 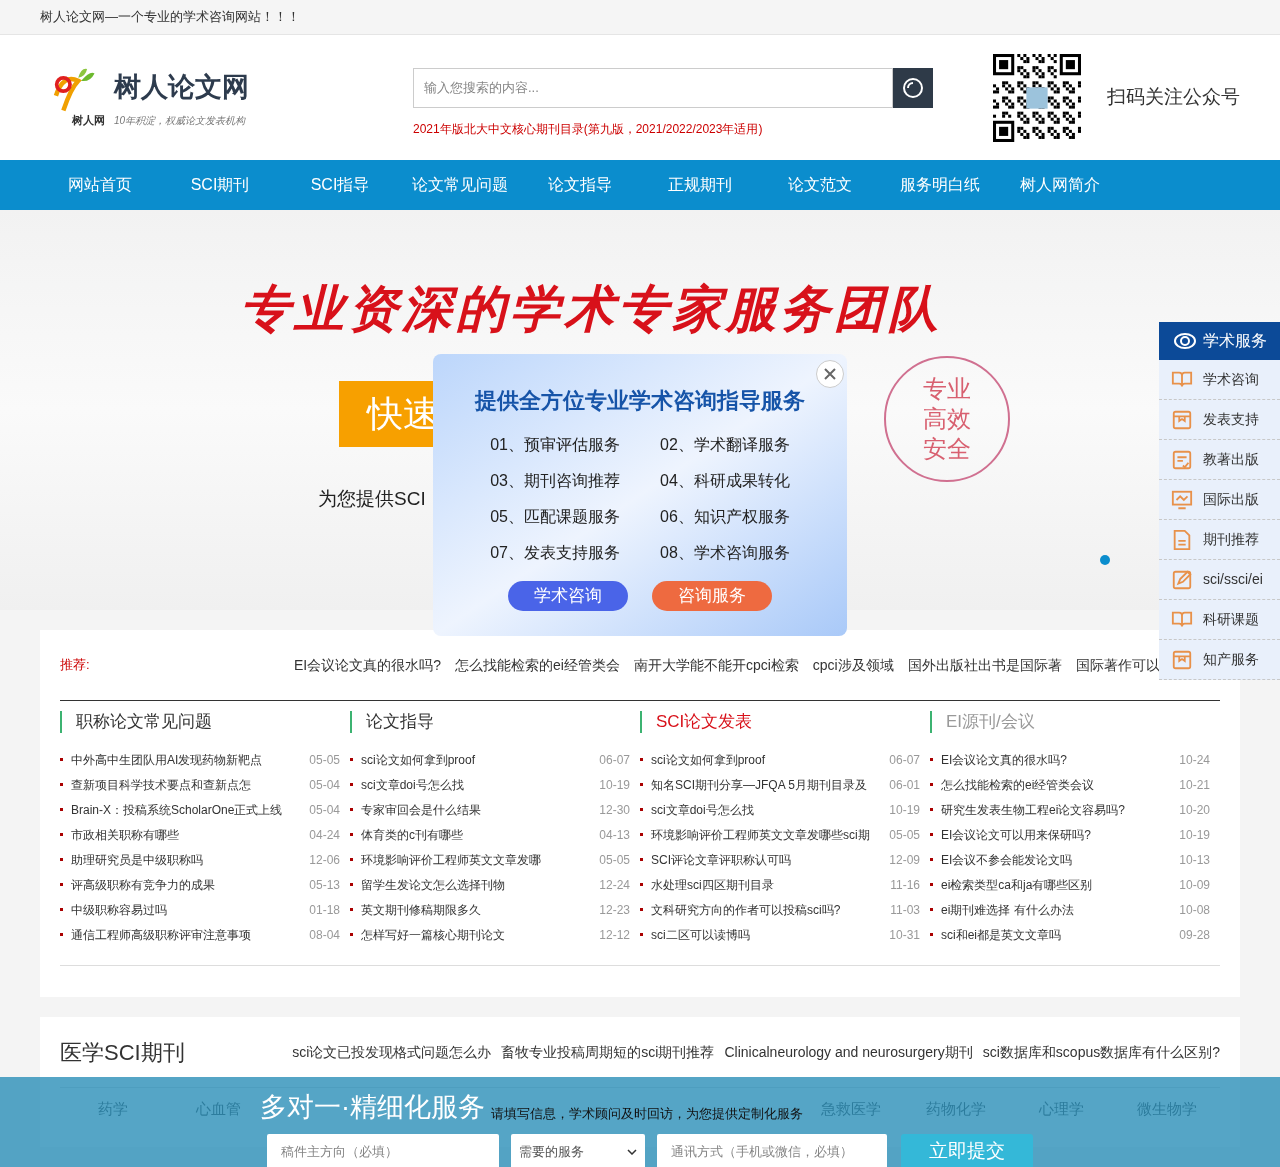 What do you see at coordinates (940, 185) in the screenshot?
I see `nav-link: 服务明白纸` at bounding box center [940, 185].